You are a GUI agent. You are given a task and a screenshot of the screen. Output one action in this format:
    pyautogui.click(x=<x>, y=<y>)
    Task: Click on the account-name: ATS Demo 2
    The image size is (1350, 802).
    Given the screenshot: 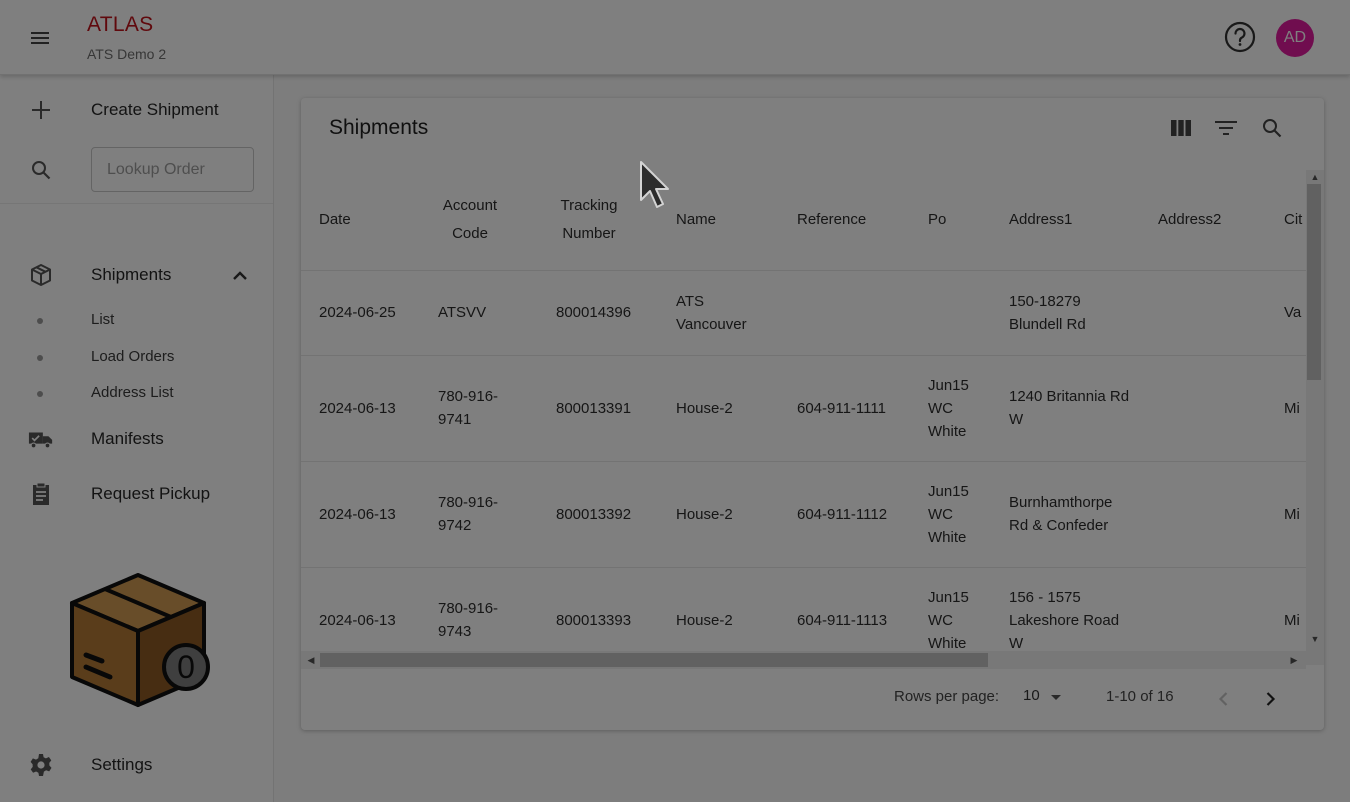 What is the action you would take?
    pyautogui.click(x=127, y=54)
    